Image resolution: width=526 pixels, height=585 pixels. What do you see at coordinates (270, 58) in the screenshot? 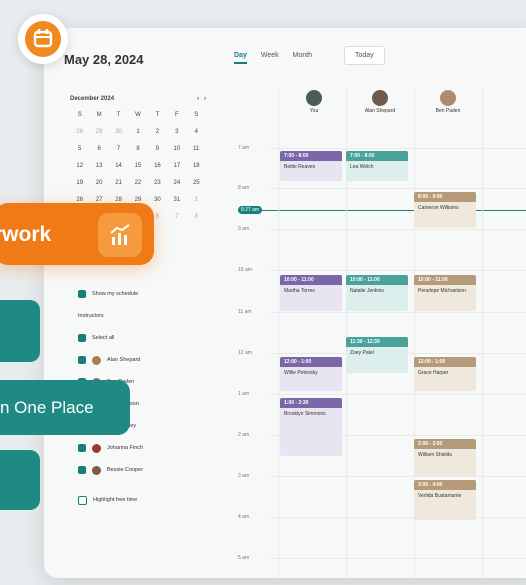
I see `tab-week: Week` at bounding box center [270, 58].